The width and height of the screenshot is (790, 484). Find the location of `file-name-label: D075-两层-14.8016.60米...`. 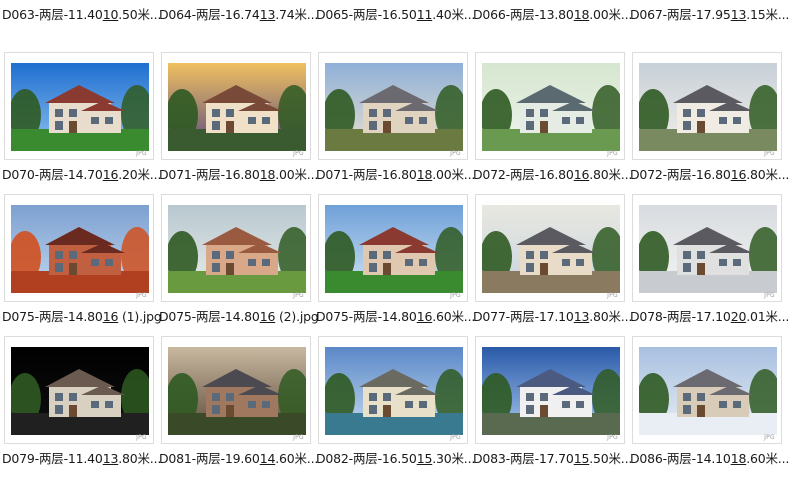

file-name-label: D075-两层-14.8016.60米... is located at coordinates (396, 315).